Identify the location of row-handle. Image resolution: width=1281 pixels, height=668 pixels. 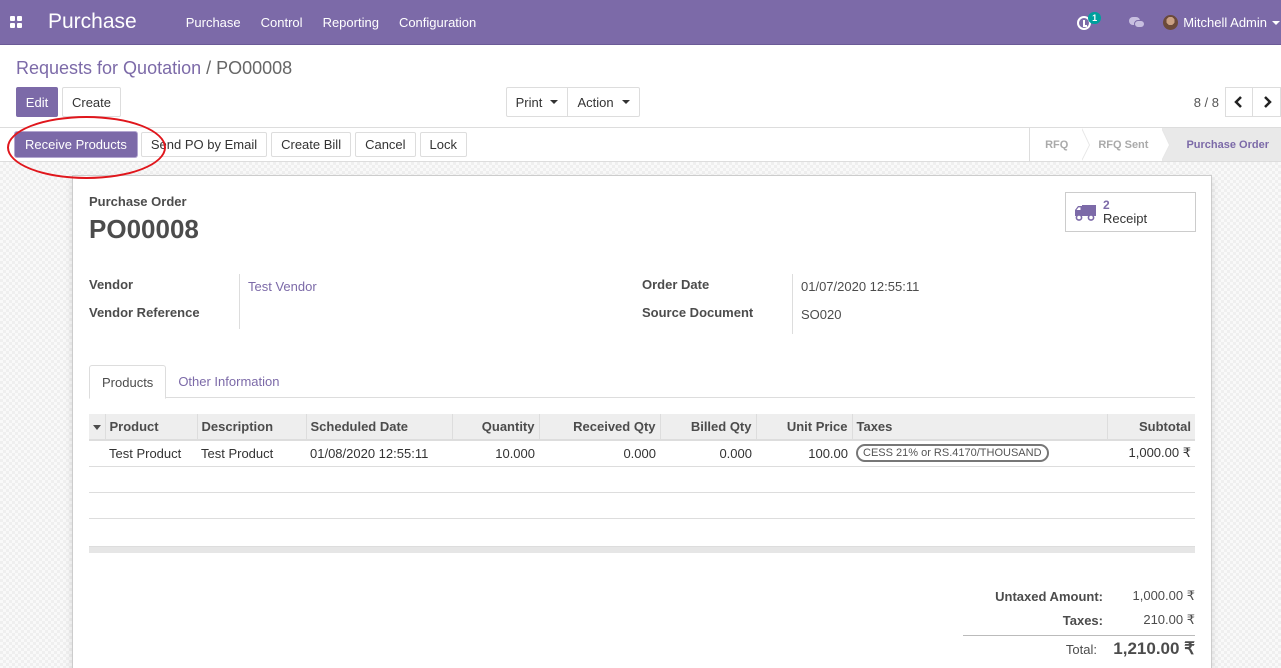
(97, 453).